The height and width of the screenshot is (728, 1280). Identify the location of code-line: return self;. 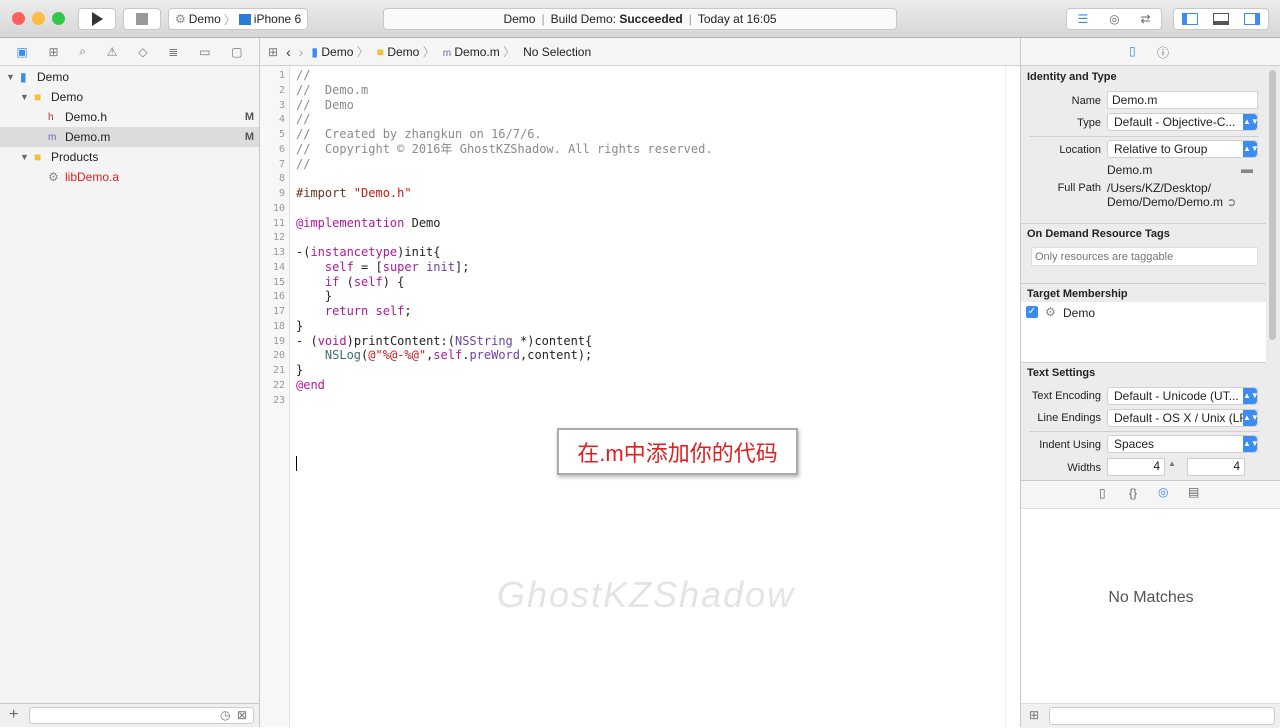
(354, 311).